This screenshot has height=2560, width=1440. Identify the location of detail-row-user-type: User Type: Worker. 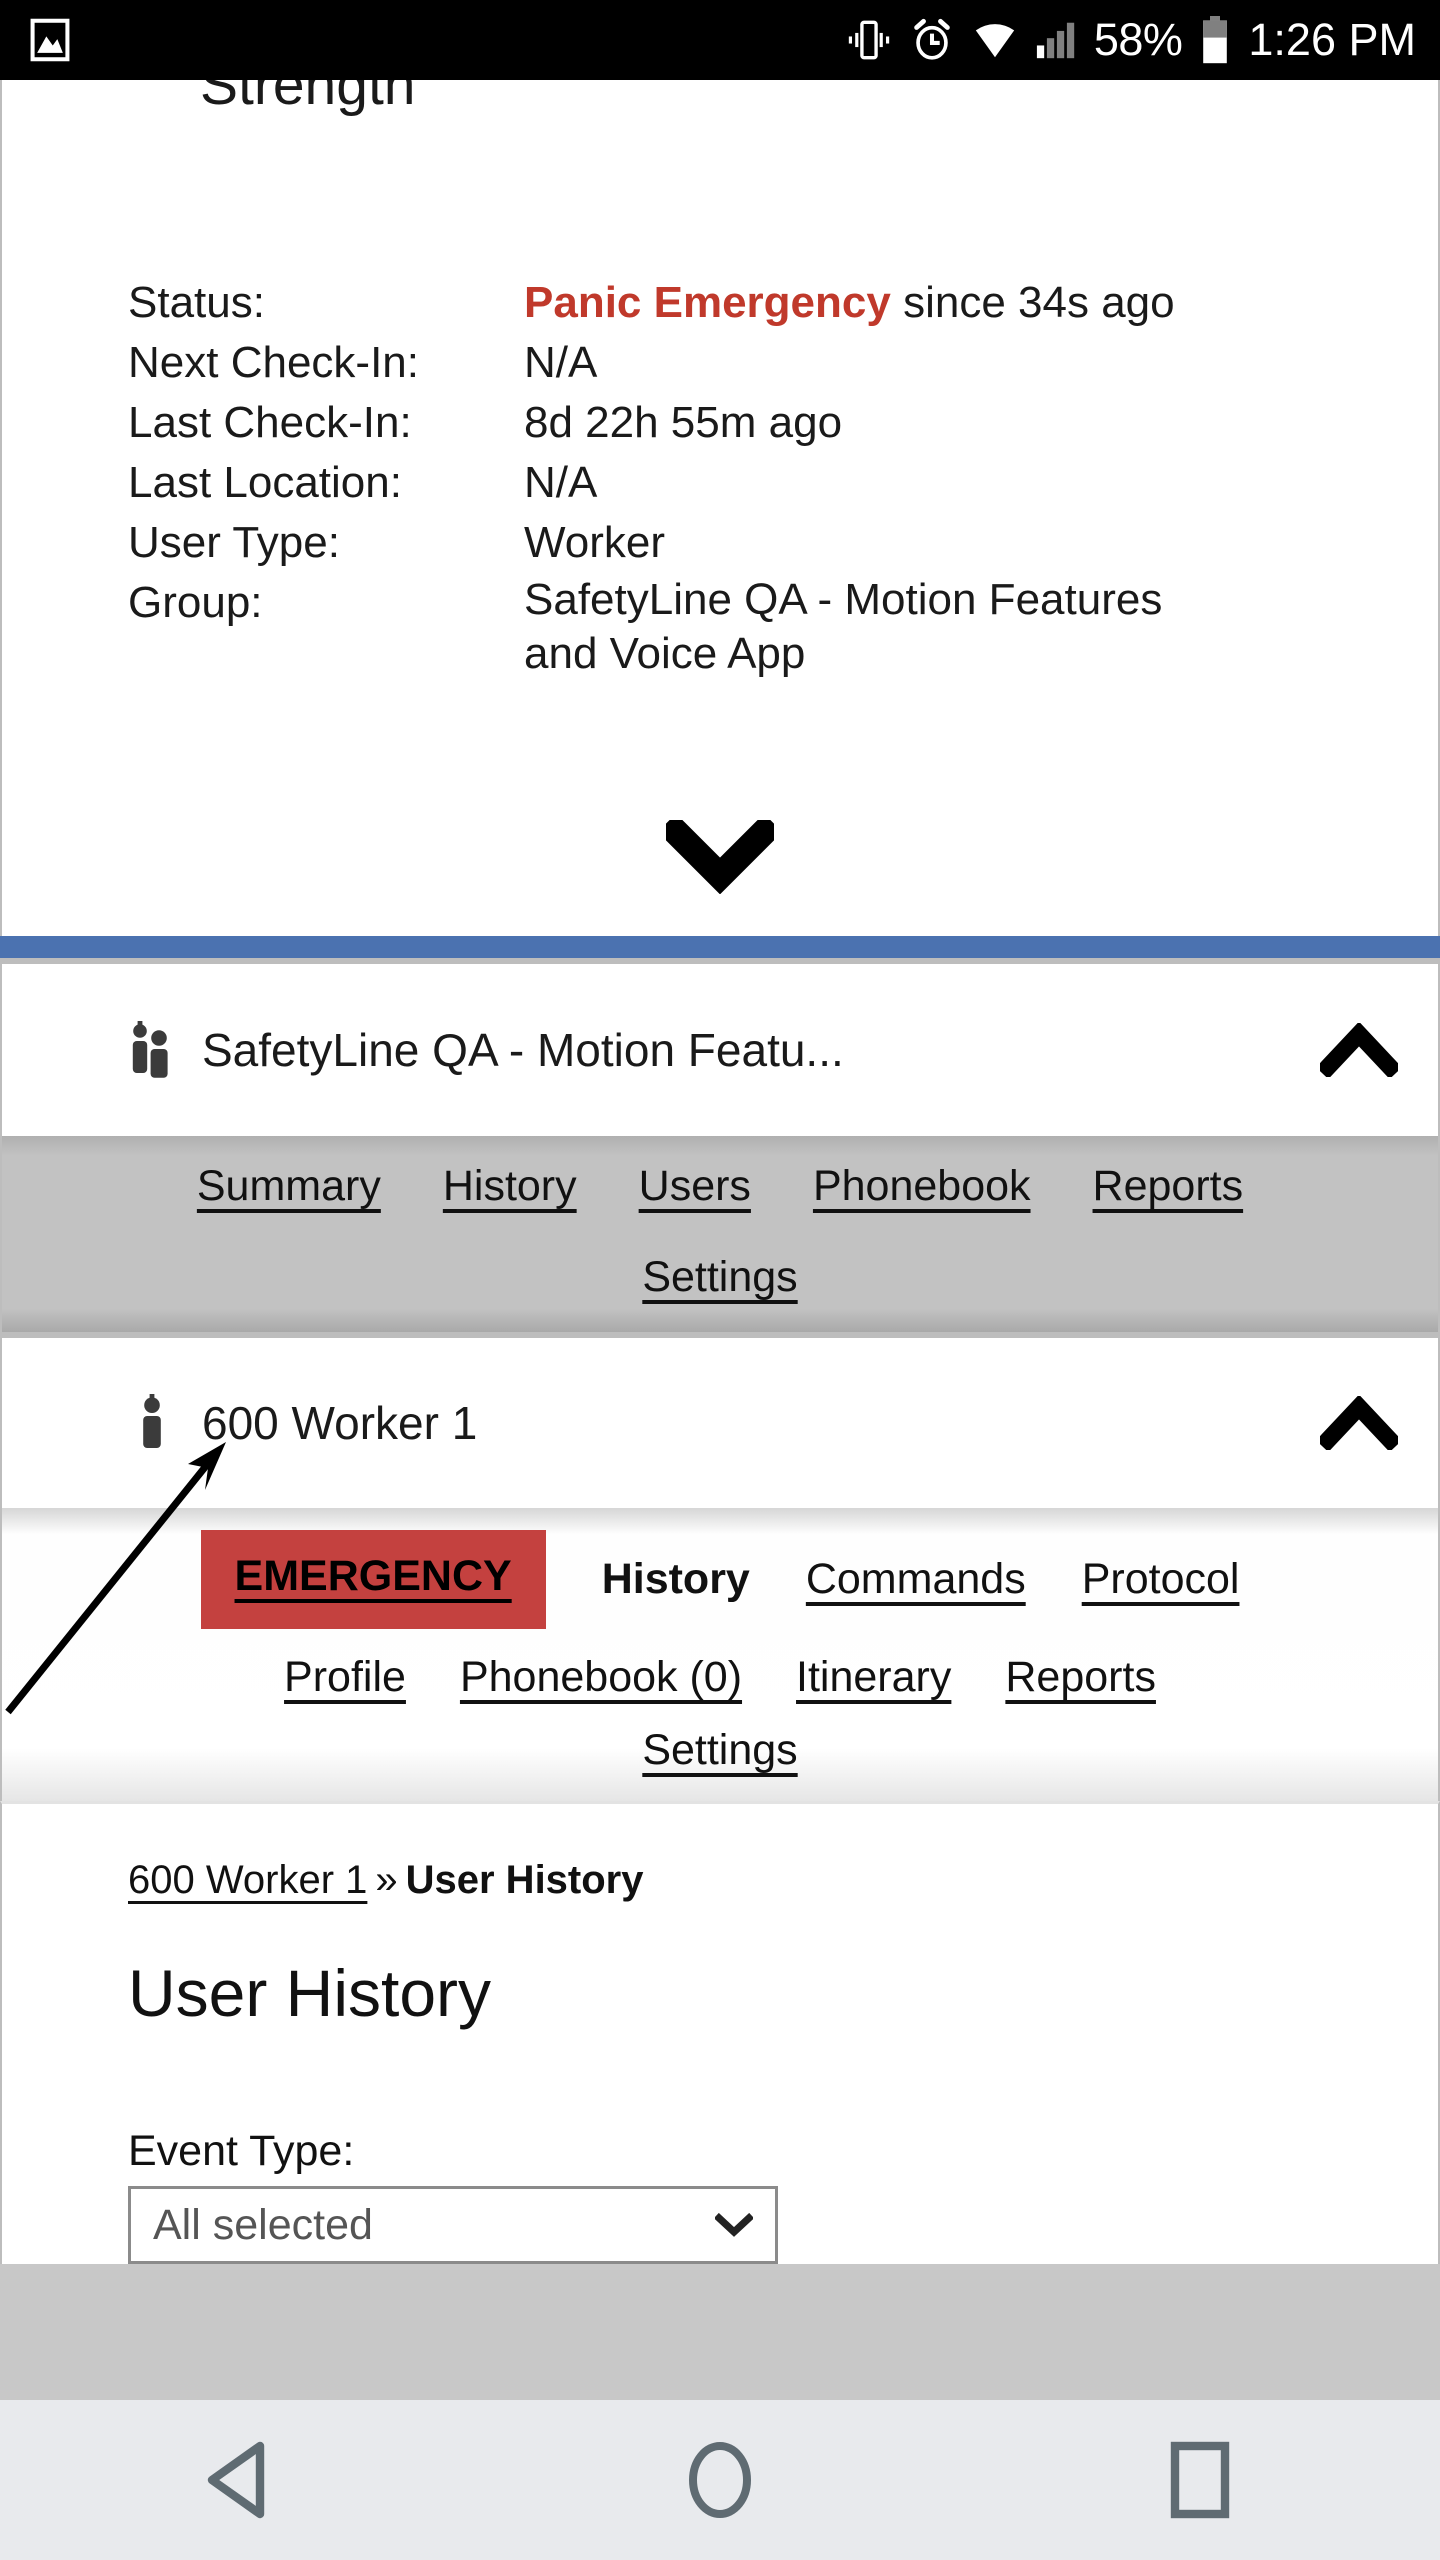
(676, 543).